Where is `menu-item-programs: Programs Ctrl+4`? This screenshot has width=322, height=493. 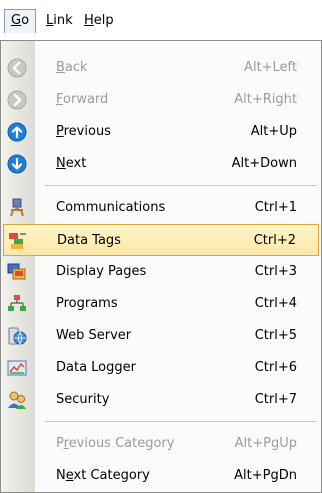 menu-item-programs: Programs Ctrl+4 is located at coordinates (161, 304).